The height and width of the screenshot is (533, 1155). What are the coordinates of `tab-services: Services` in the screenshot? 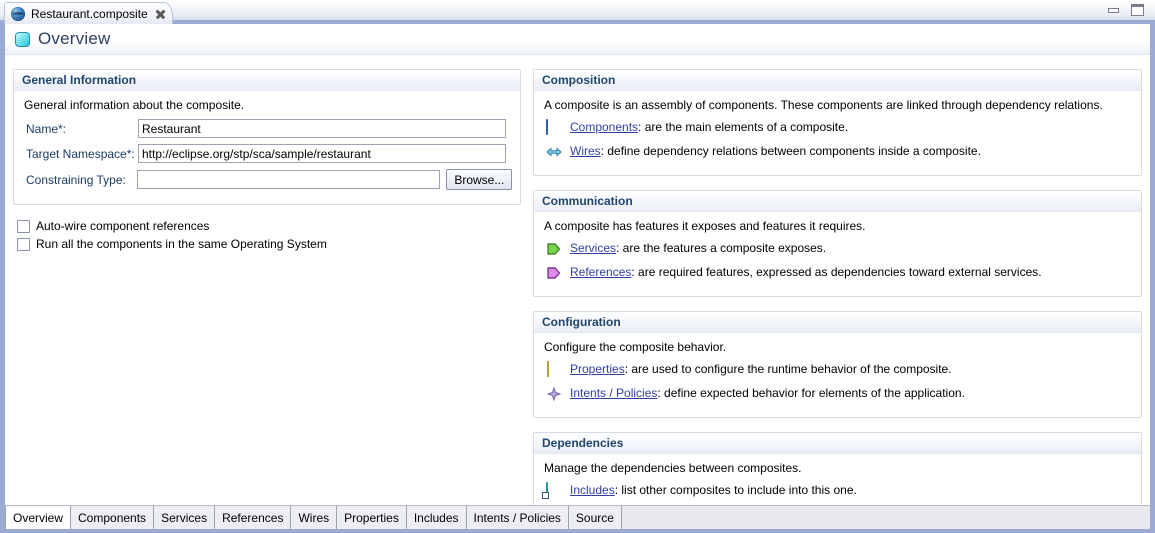 It's located at (185, 517).